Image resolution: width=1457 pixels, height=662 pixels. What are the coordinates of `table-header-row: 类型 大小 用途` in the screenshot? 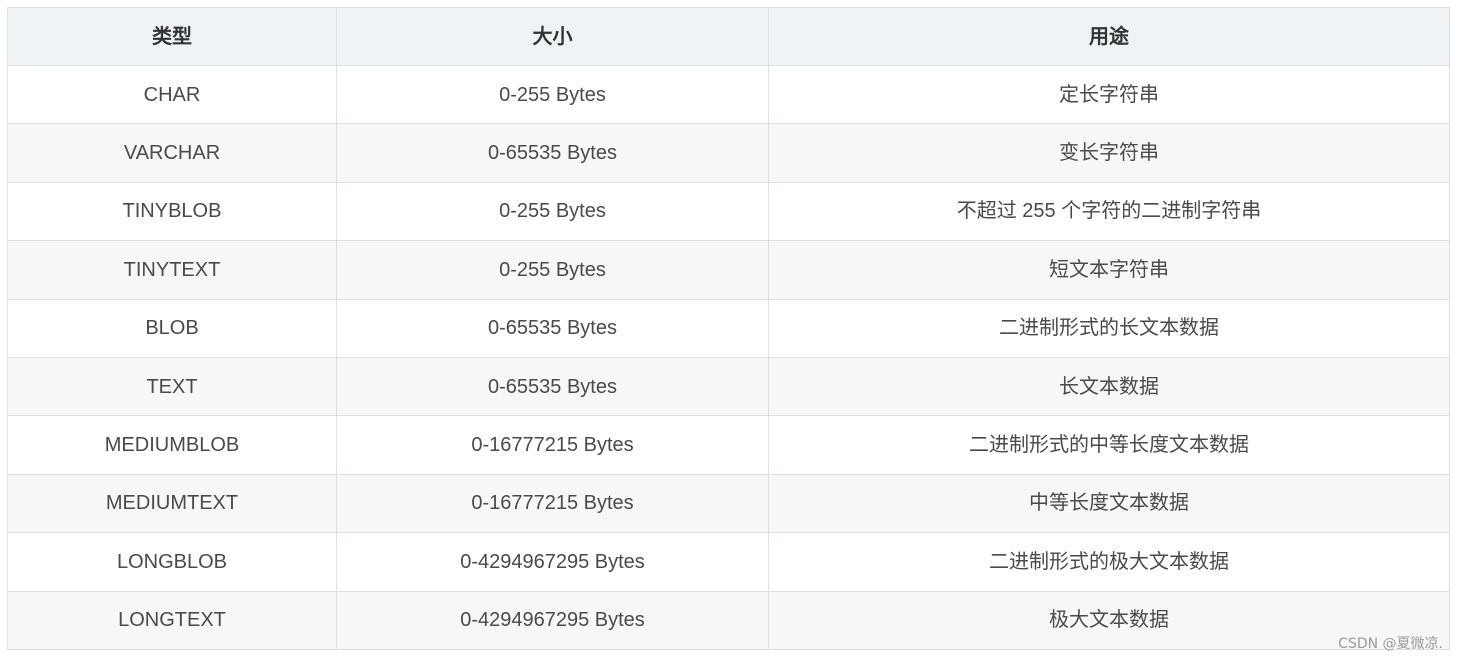 It's located at (728, 36).